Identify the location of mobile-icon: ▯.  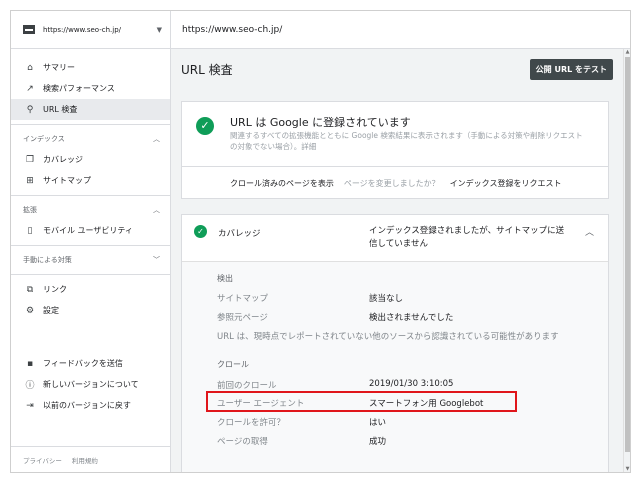
(30, 230).